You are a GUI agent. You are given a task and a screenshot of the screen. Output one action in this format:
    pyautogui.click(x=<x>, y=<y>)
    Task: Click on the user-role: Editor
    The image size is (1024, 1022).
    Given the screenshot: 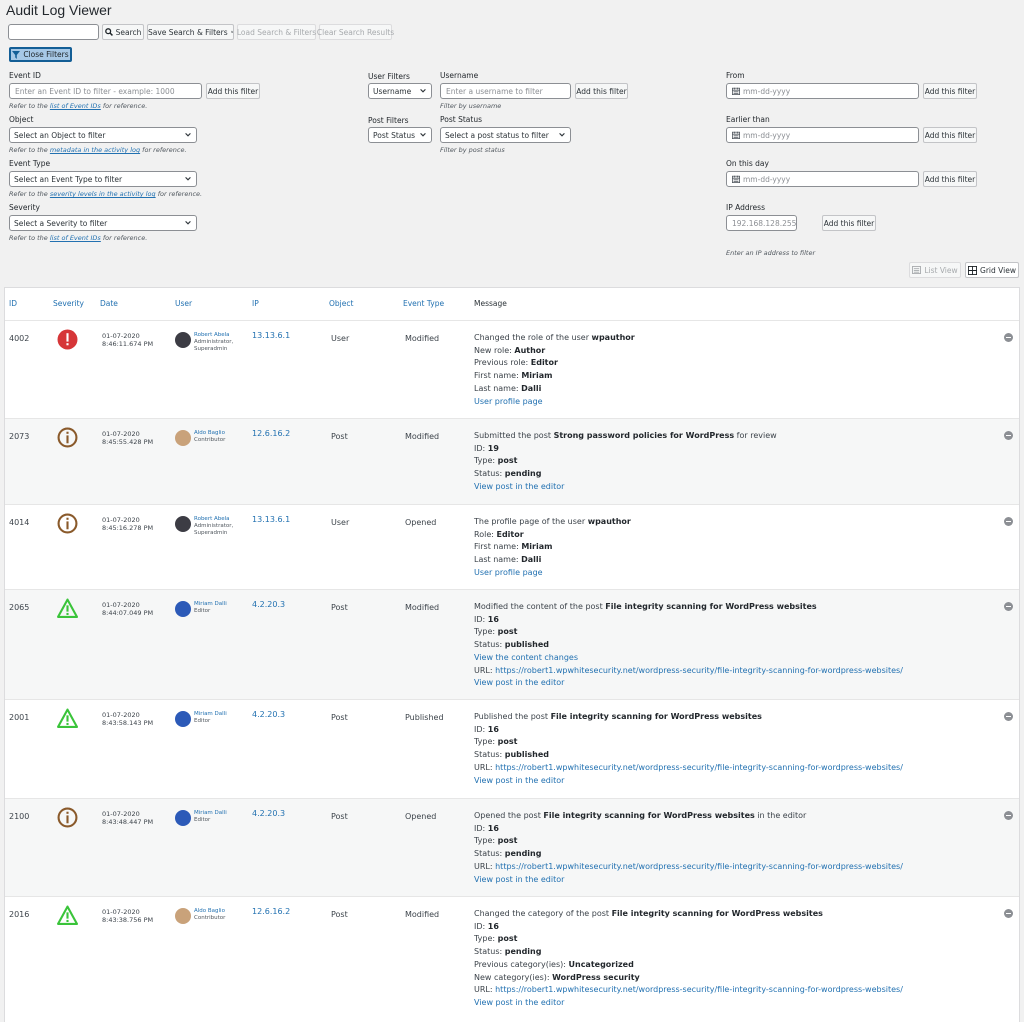 What is the action you would take?
    pyautogui.click(x=202, y=611)
    